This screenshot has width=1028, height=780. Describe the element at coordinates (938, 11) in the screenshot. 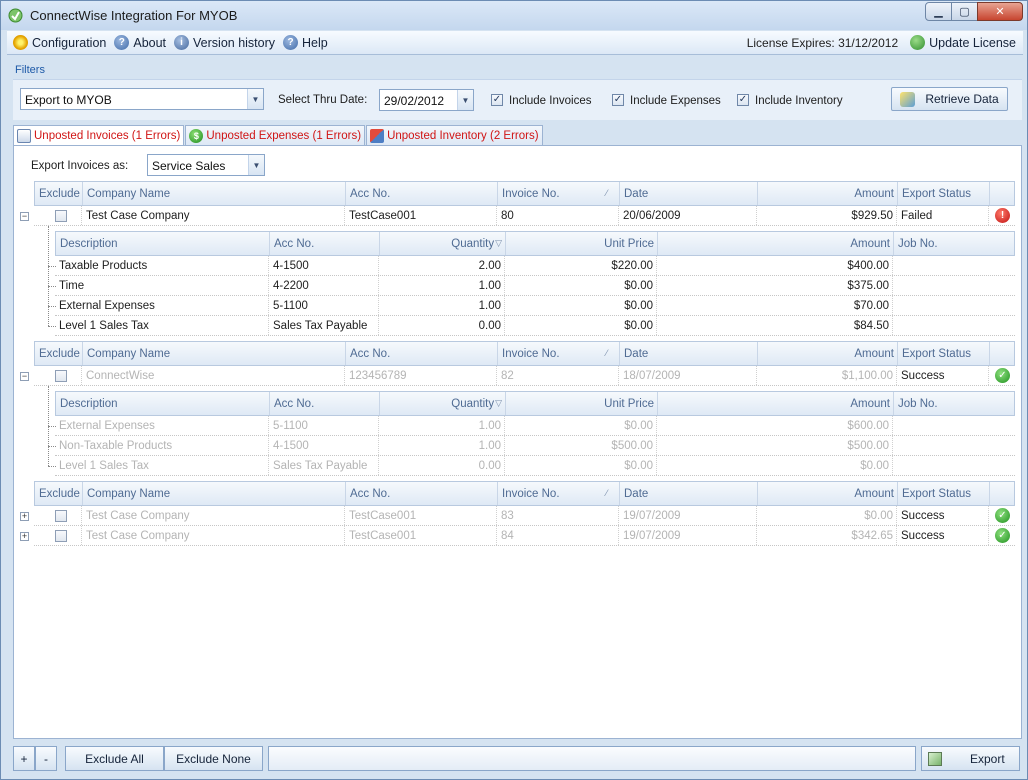

I see `minimize-button: ▁` at that location.